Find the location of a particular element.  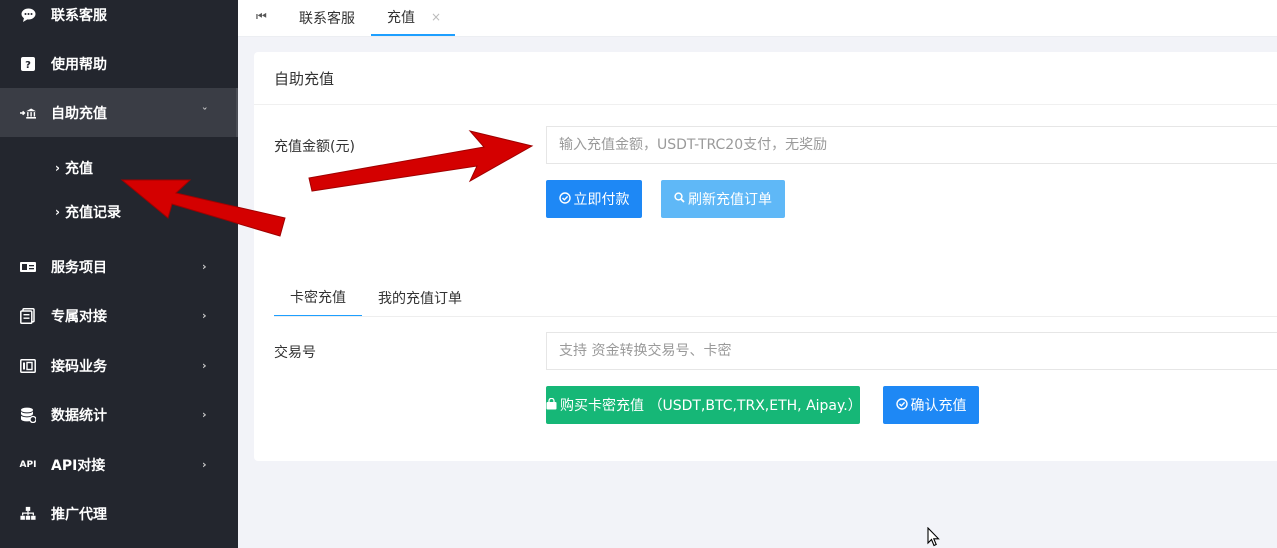

button-label: 刷新充值订单 is located at coordinates (730, 200).